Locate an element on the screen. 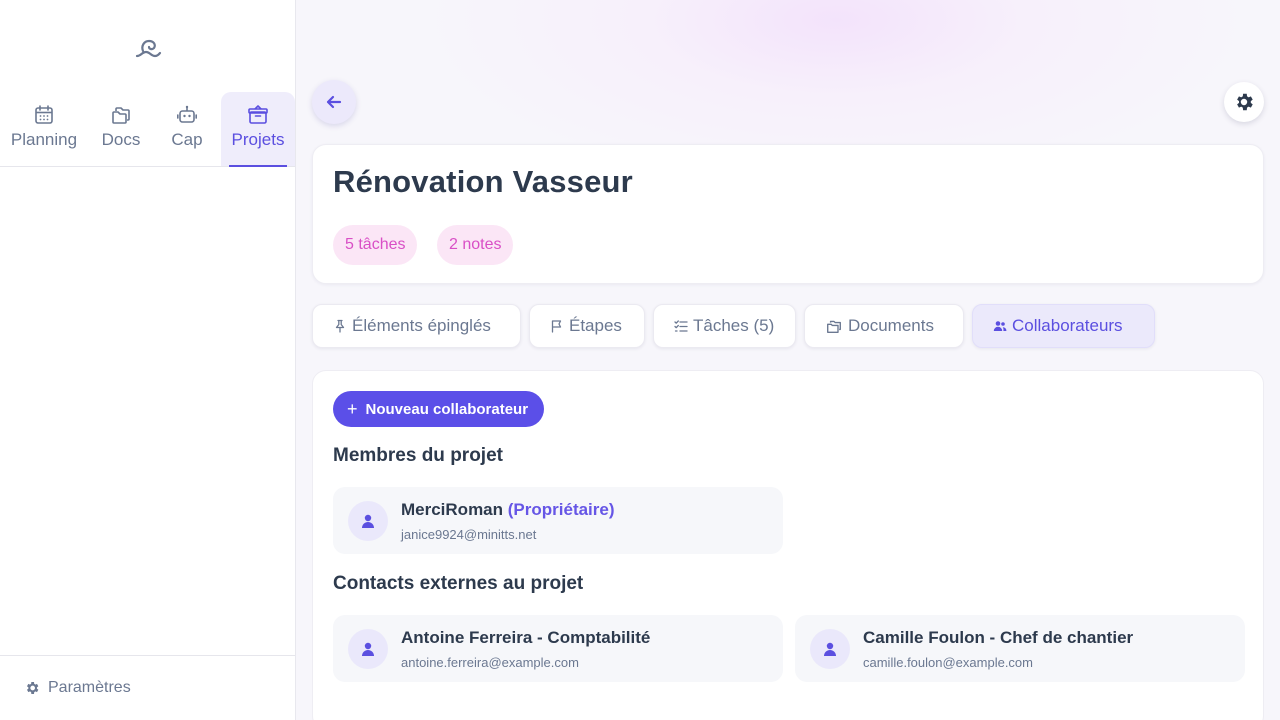 This screenshot has height=720, width=1280. settings-label: Paramètres is located at coordinates (89, 687).